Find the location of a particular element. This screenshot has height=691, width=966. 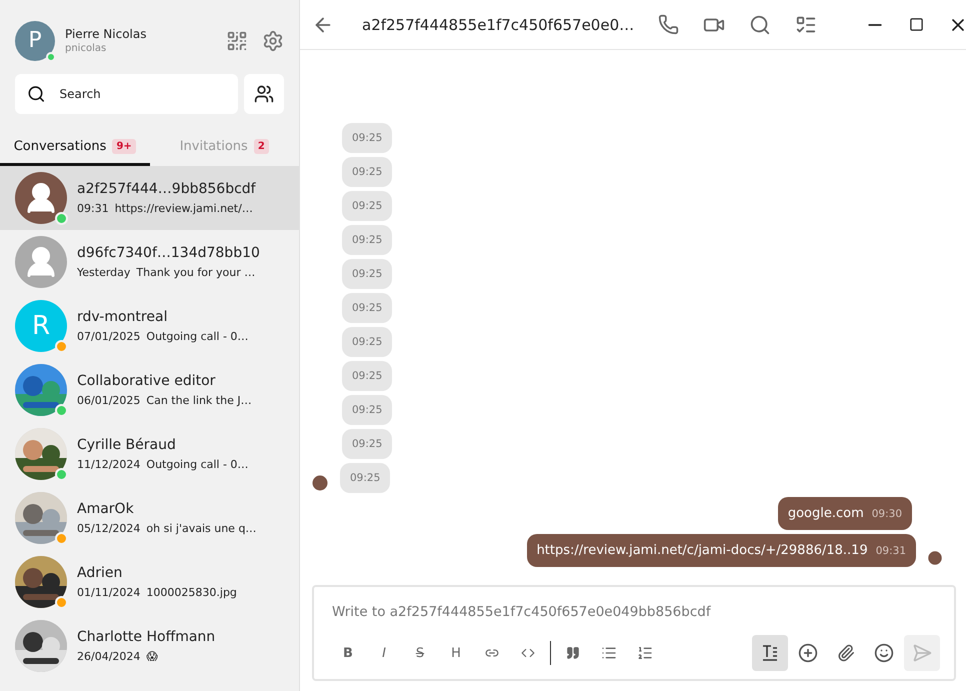

message-preview: 1000025830.jpg is located at coordinates (191, 592).